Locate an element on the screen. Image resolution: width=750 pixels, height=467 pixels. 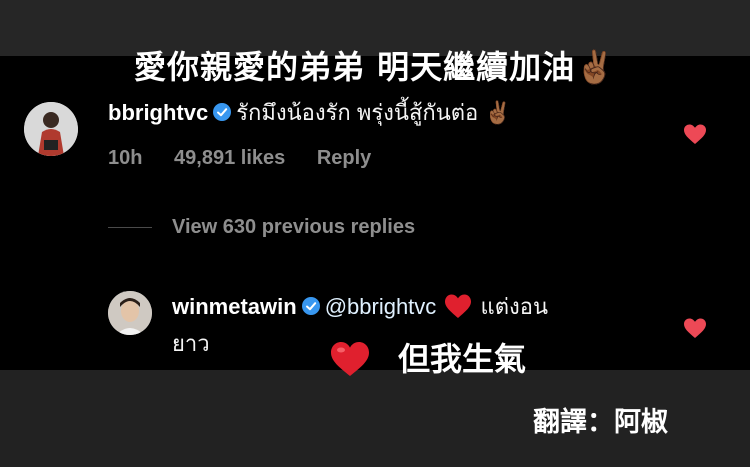
username: bbrightvc is located at coordinates (158, 112).